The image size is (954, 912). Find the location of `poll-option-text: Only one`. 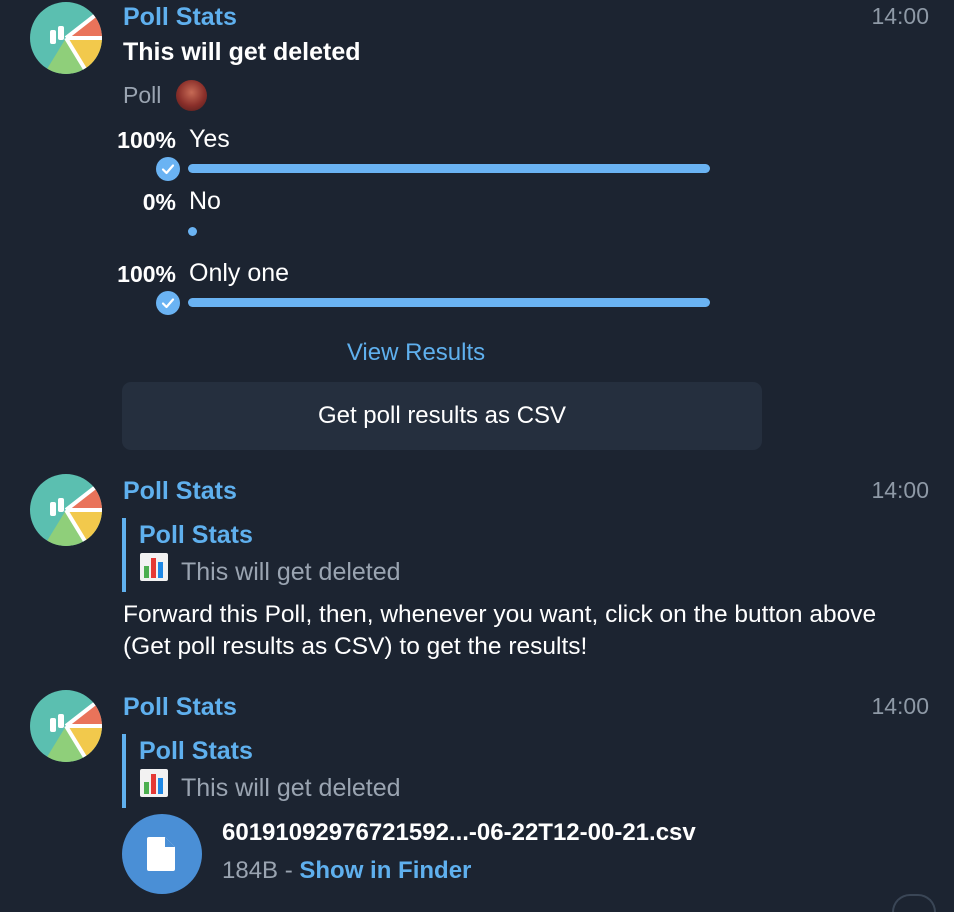

poll-option-text: Only one is located at coordinates (239, 273).